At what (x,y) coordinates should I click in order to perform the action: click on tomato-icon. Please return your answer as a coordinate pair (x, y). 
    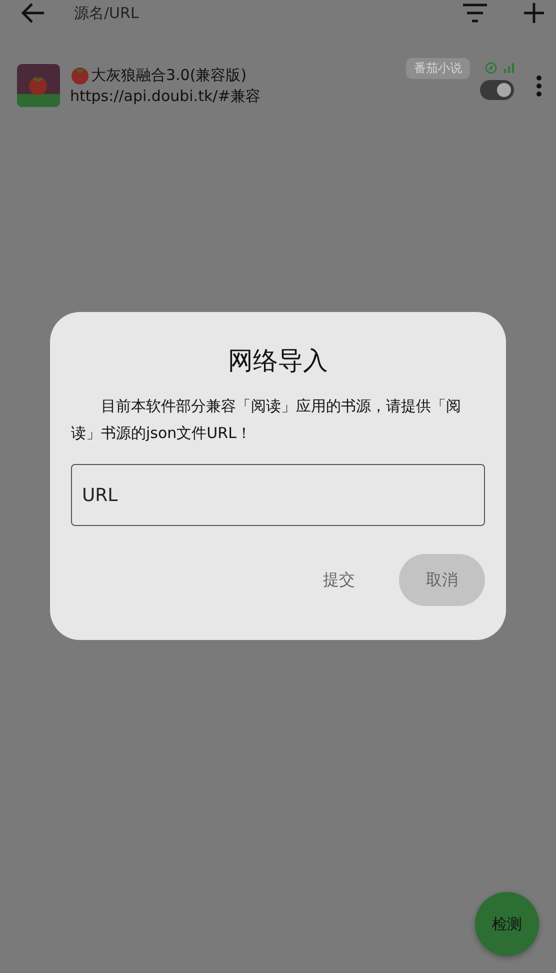
    Looking at the image, I should click on (80, 75).